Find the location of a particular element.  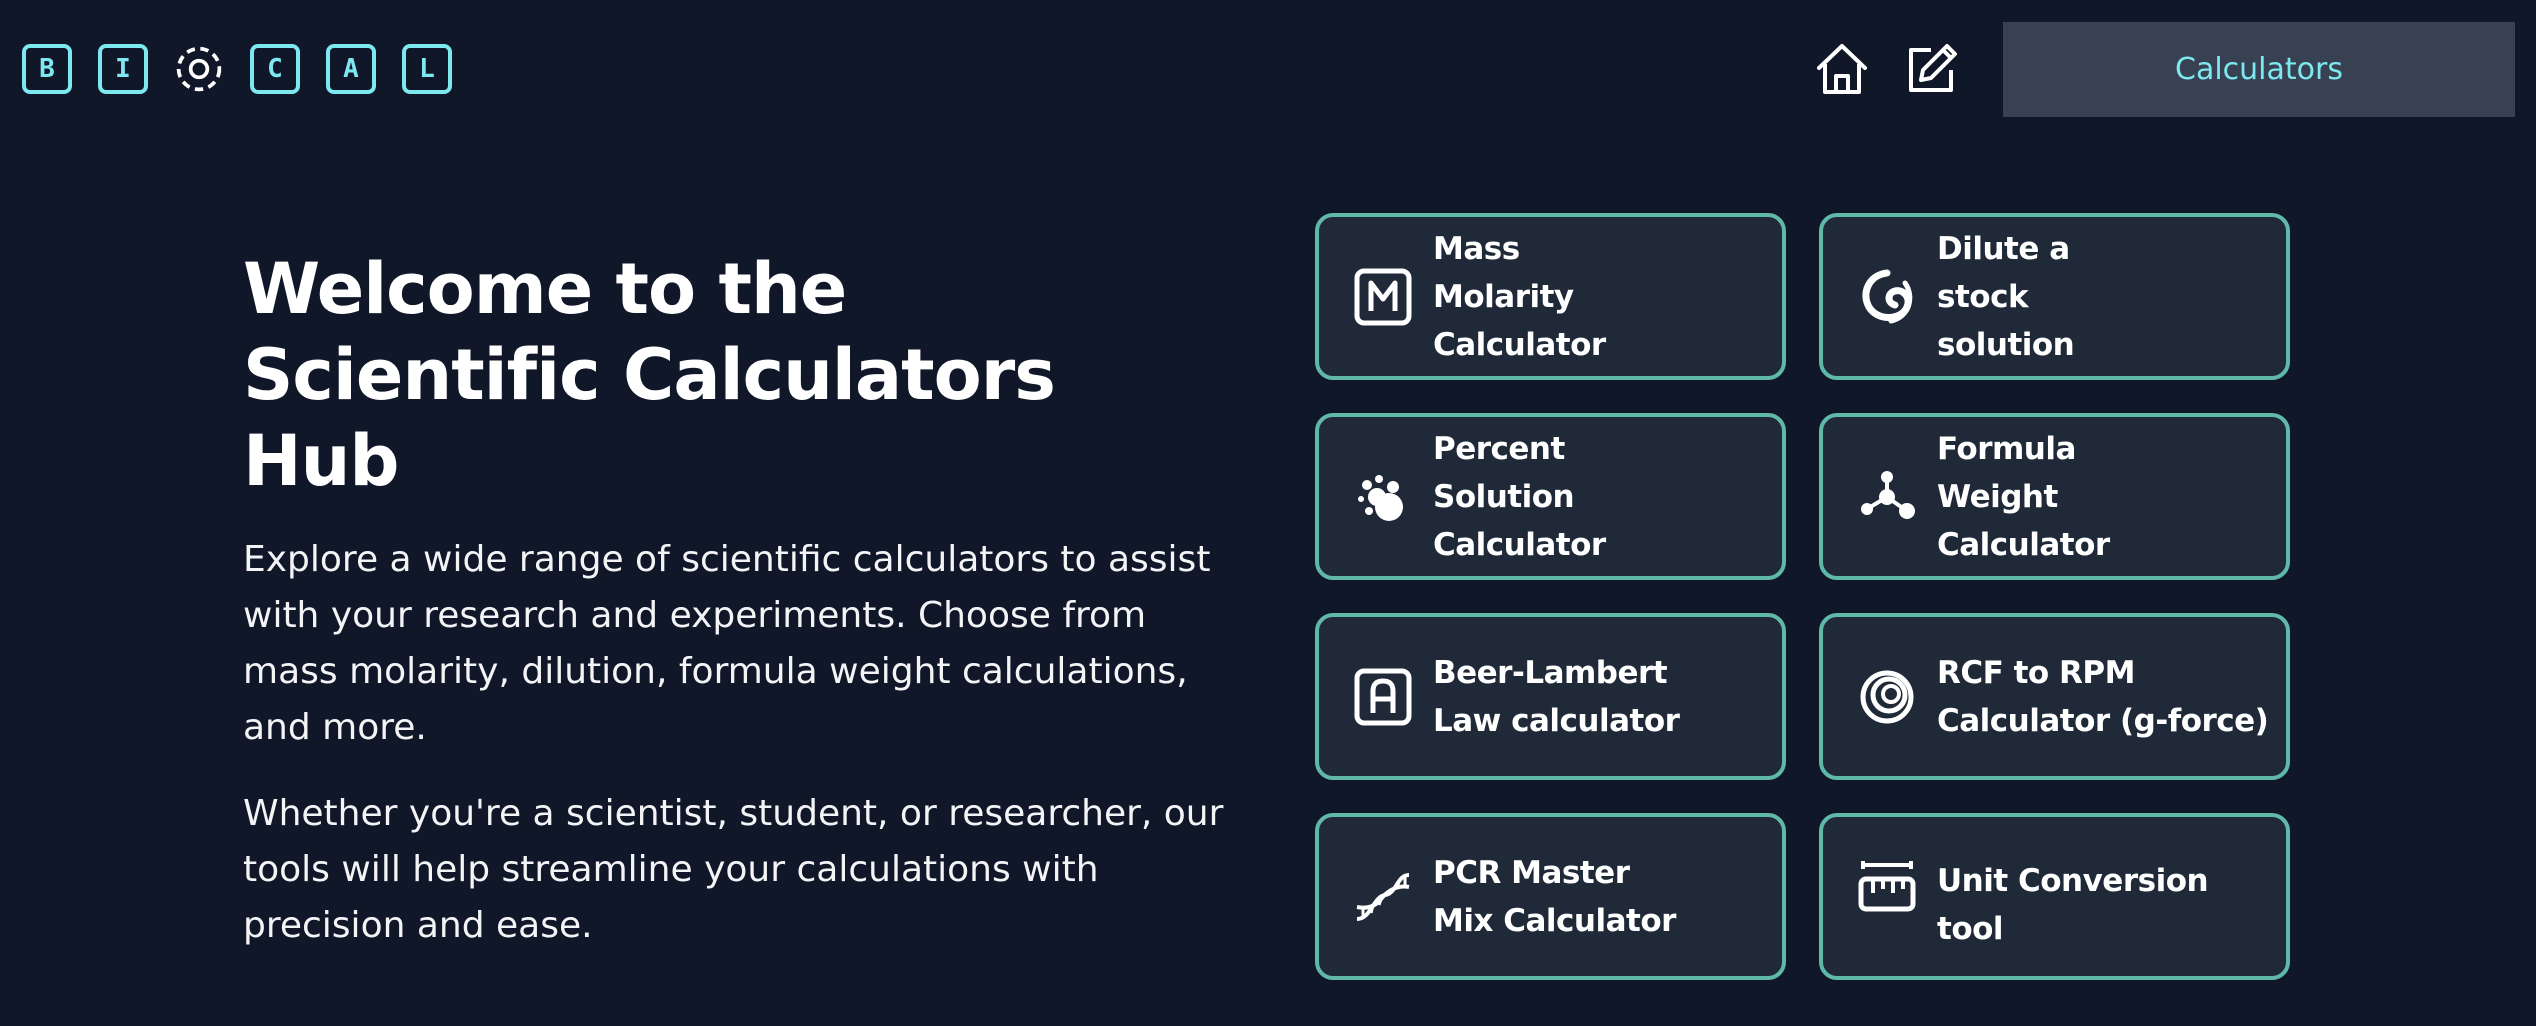

calculators-button: Calculators is located at coordinates (2259, 69).